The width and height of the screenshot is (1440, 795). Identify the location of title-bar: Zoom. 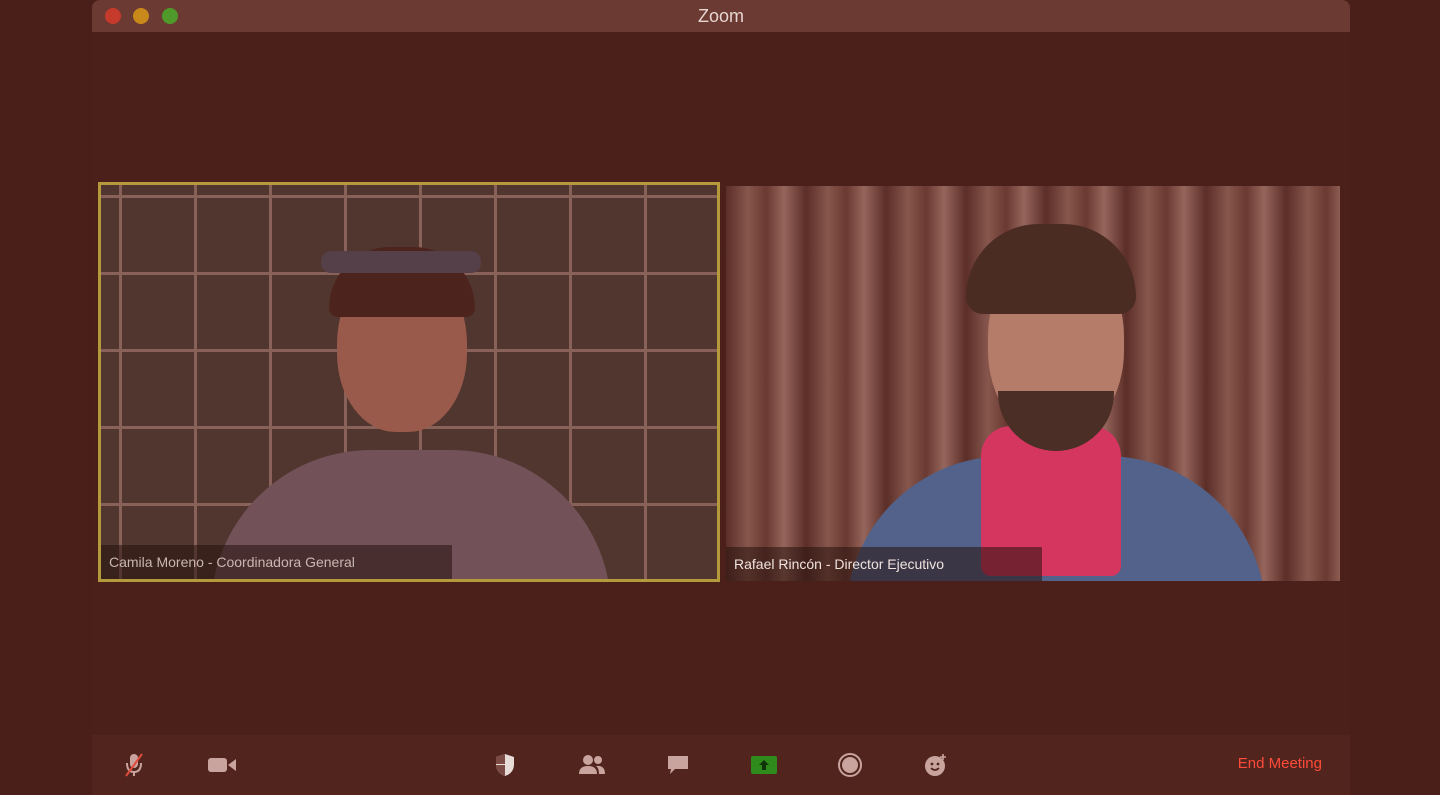
(721, 16).